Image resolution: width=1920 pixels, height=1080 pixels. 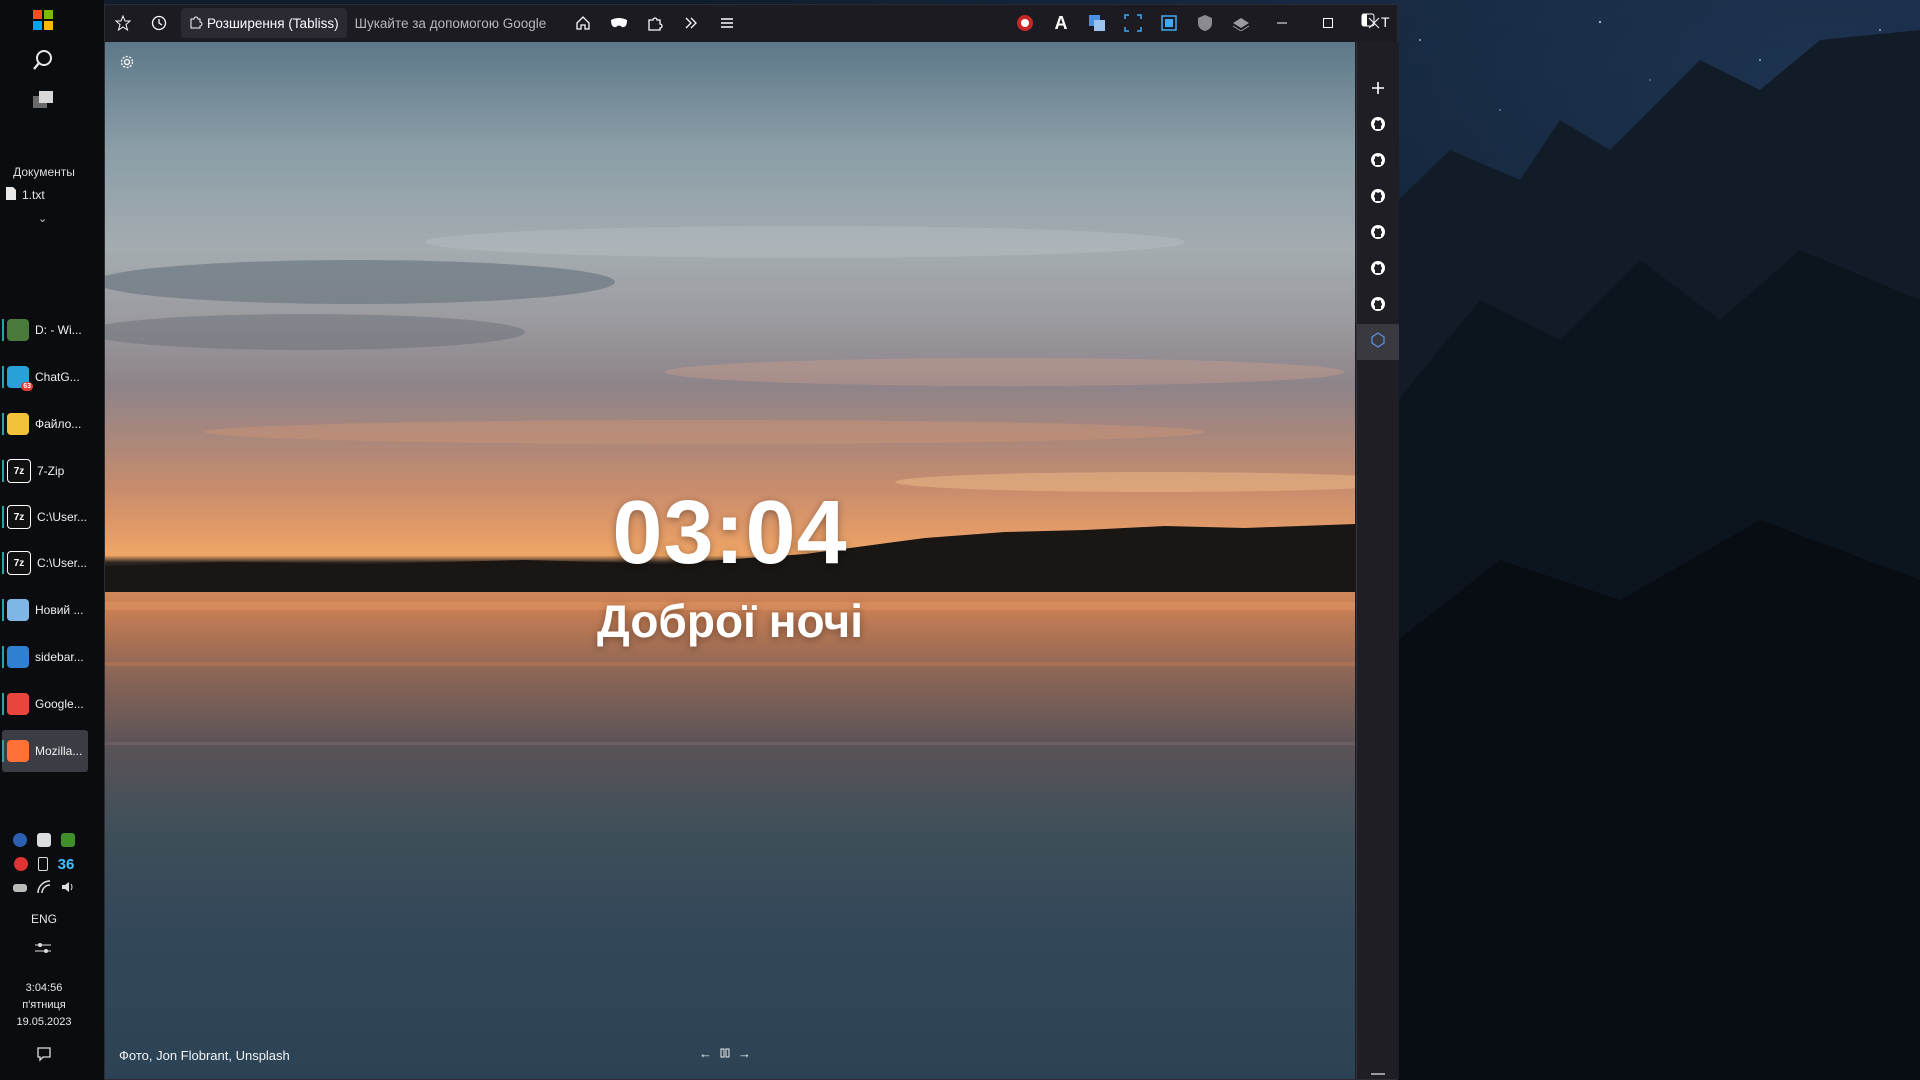 I want to click on home-icon, so click(x=583, y=23).